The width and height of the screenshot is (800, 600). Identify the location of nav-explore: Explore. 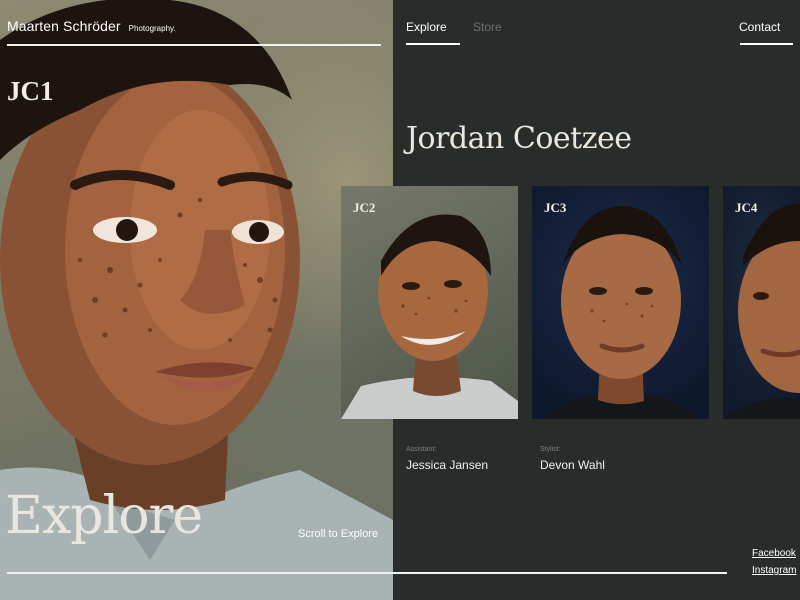
(426, 27).